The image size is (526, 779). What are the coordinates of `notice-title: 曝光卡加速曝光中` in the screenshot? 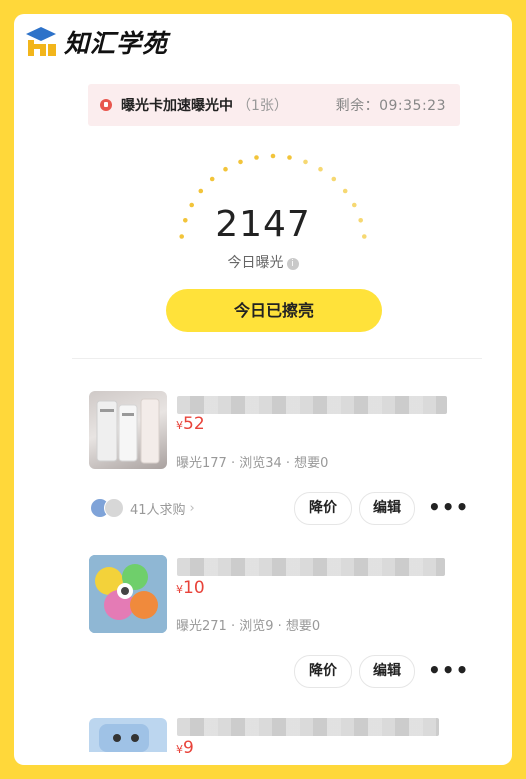 It's located at (177, 106).